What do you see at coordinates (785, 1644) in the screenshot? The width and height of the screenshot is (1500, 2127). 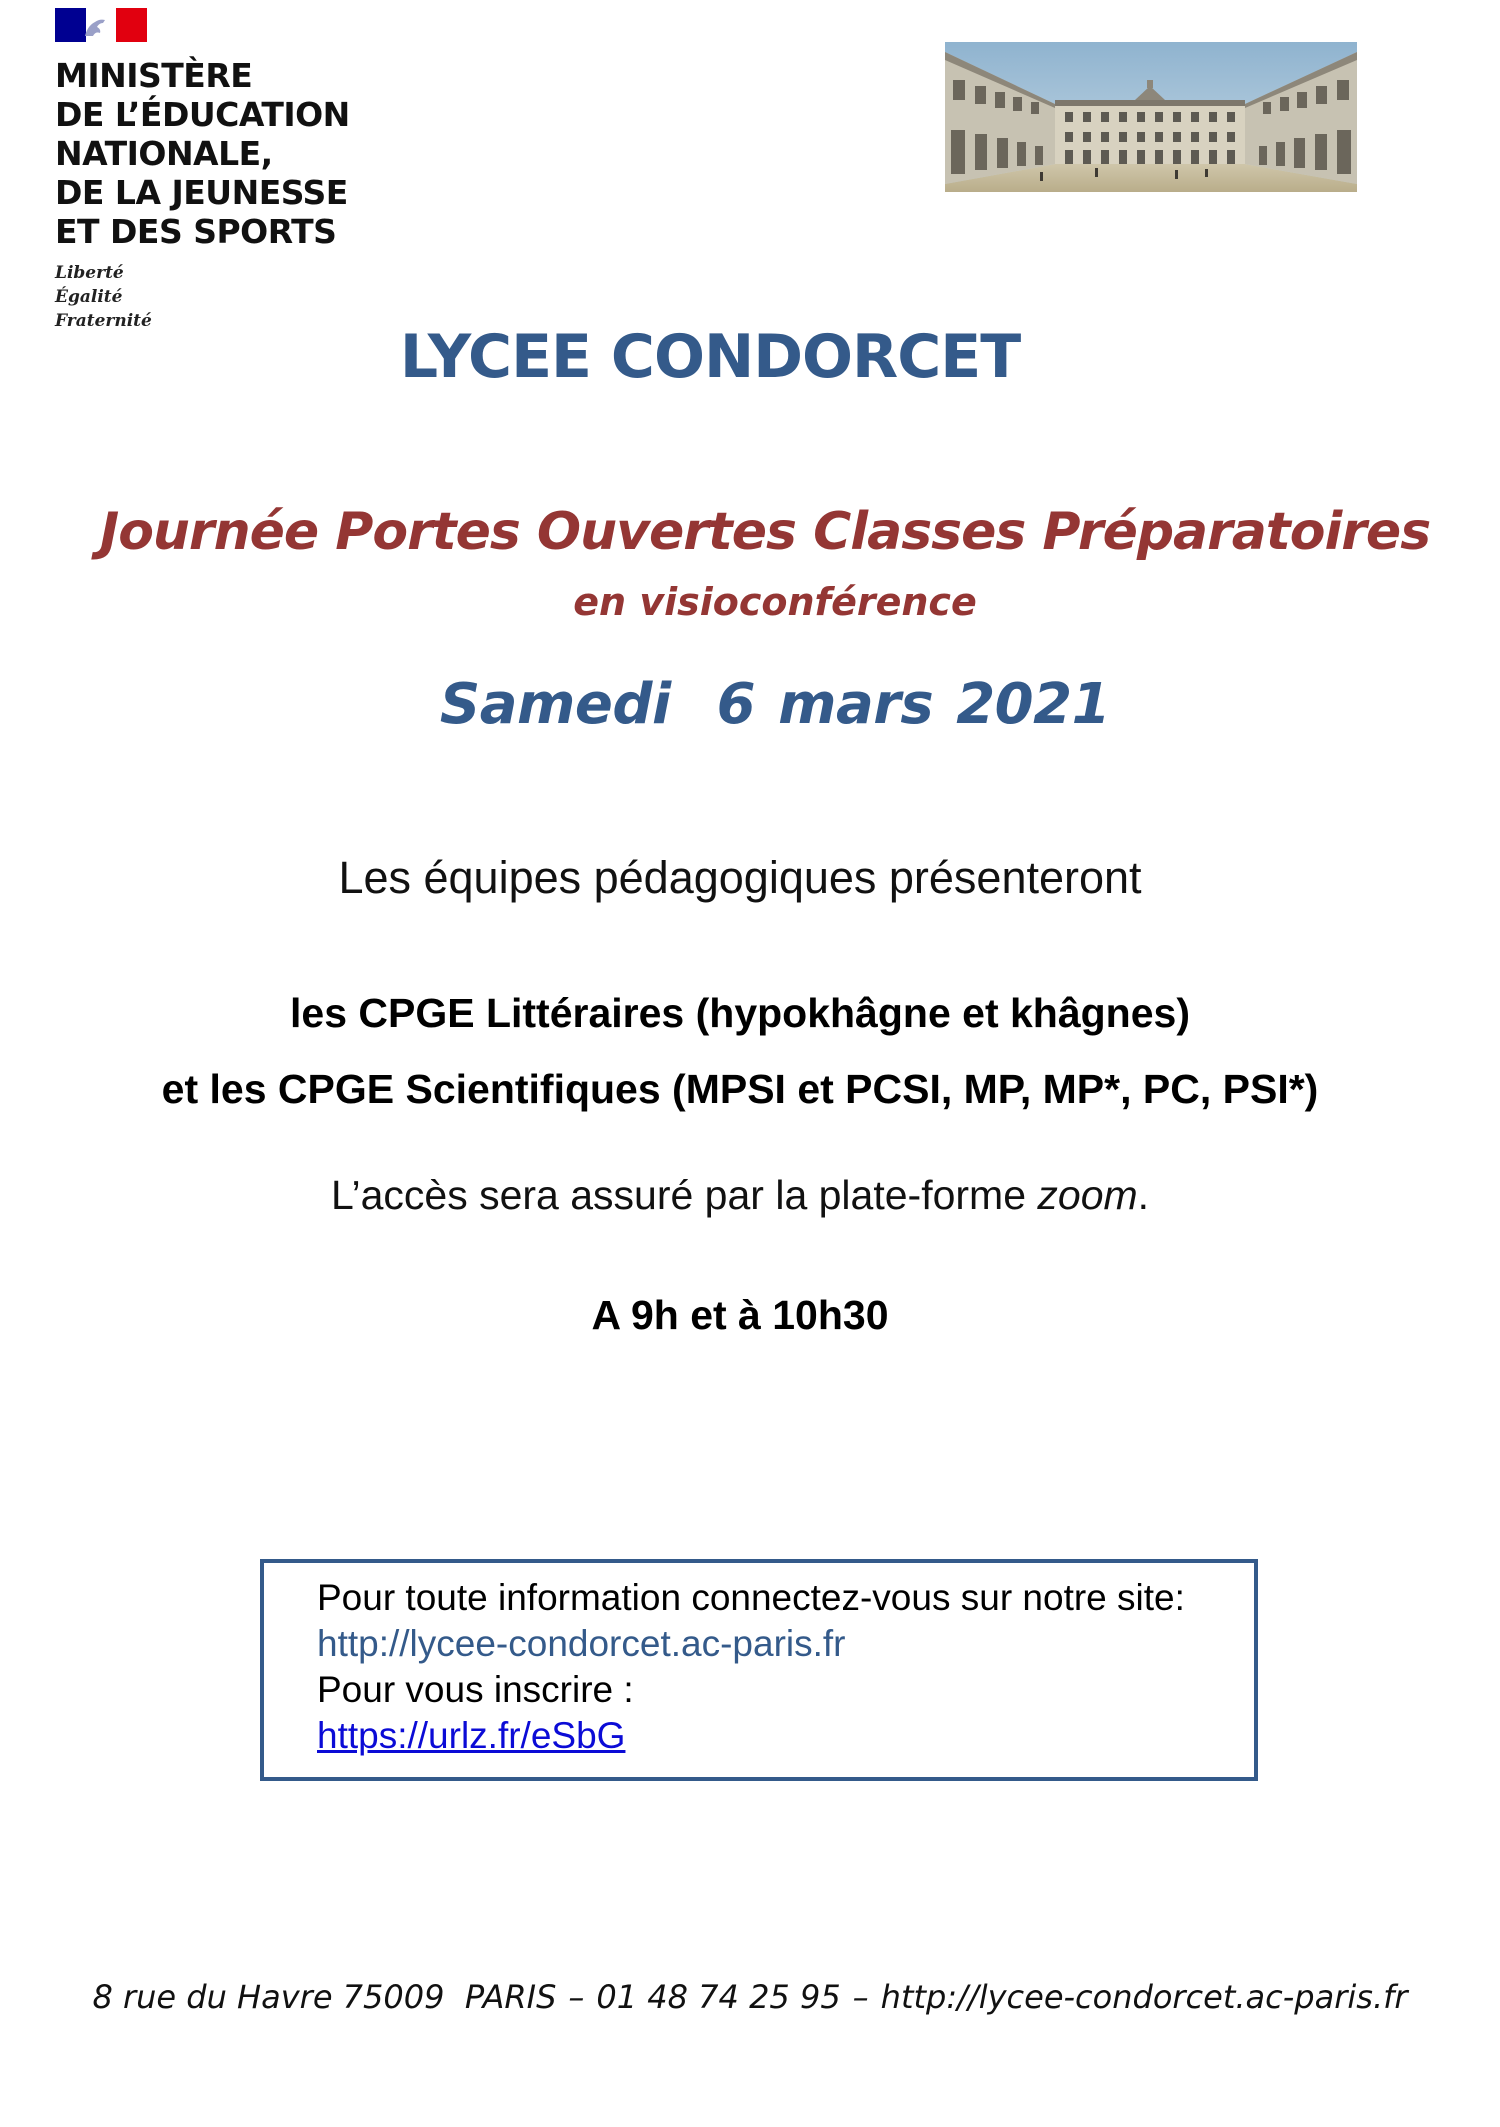 I see `site-url-link: http://lycee-condorcet.ac-paris.fr` at bounding box center [785, 1644].